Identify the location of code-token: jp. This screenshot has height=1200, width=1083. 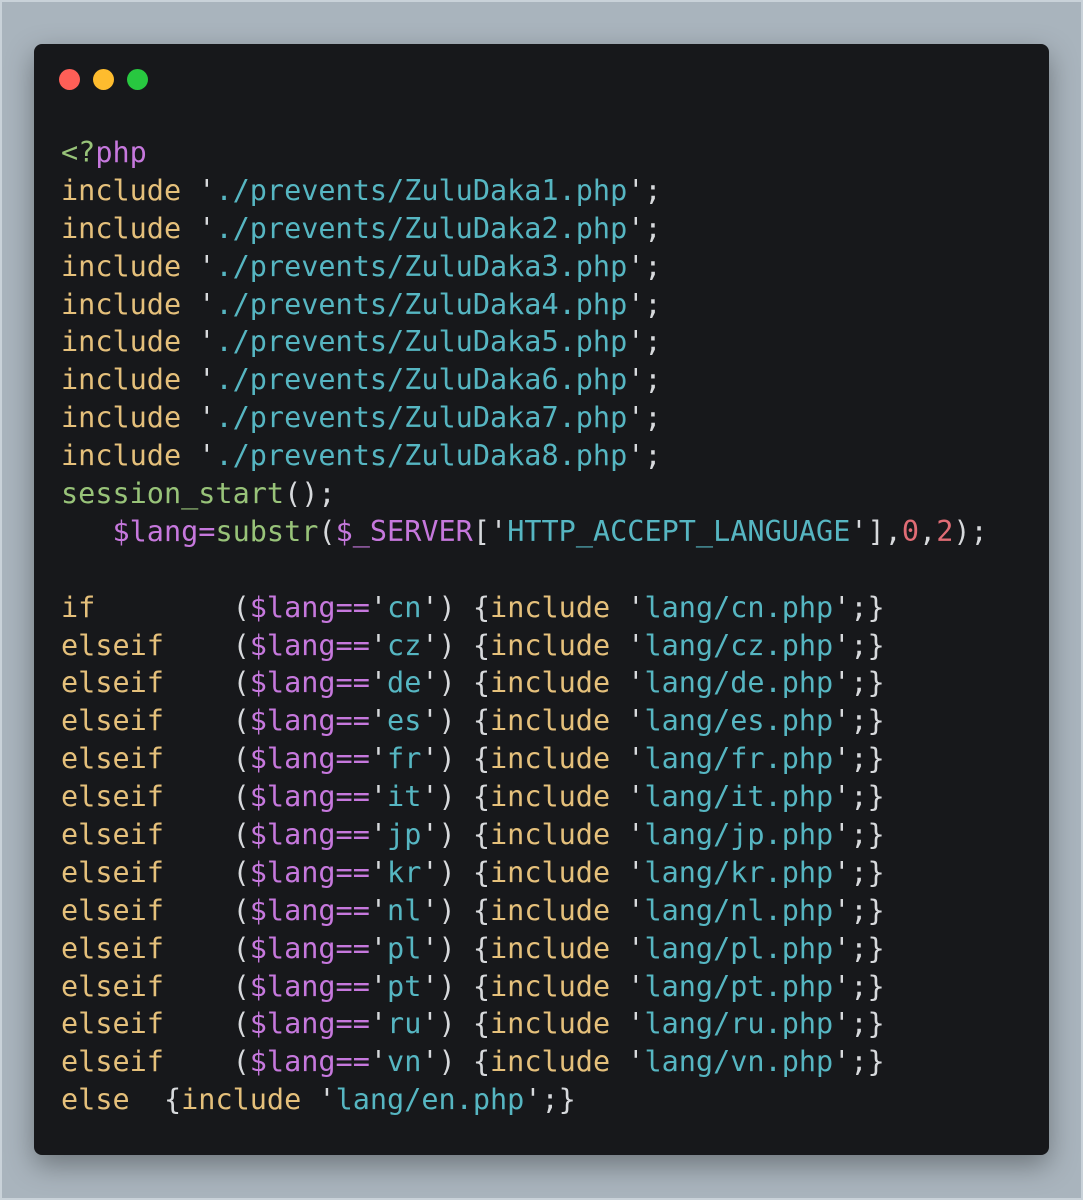
(404, 835).